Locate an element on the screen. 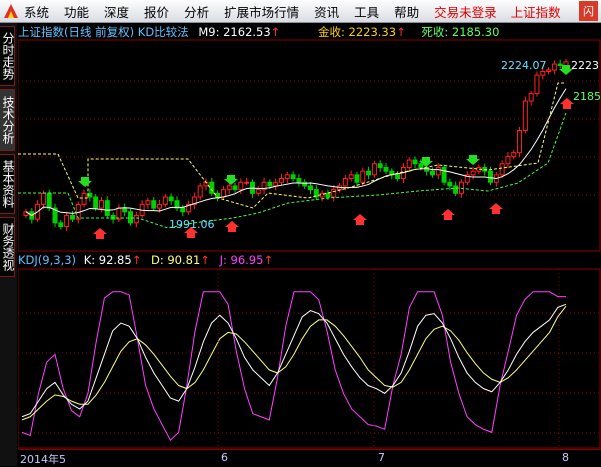  m9-value: M9: 2162.53 is located at coordinates (234, 32).